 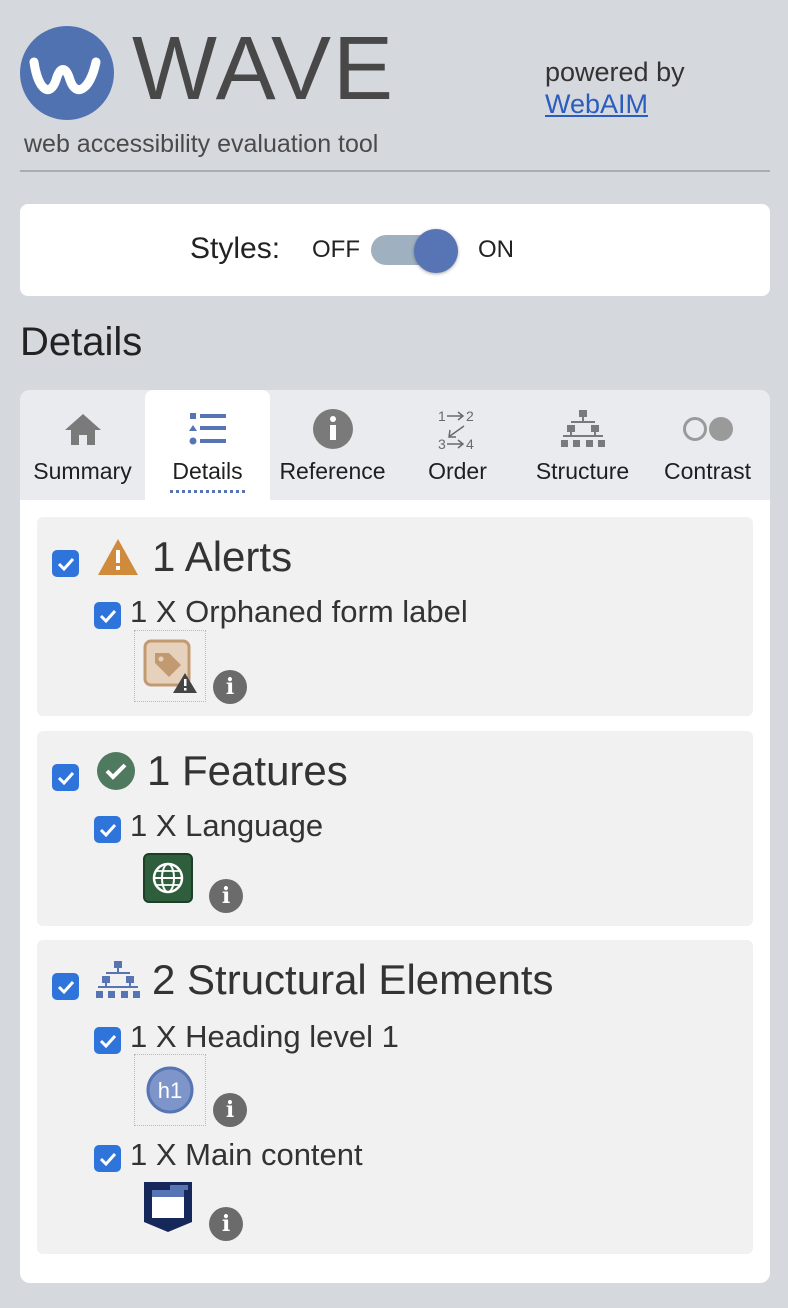 I want to click on info-icon, so click(x=332, y=429).